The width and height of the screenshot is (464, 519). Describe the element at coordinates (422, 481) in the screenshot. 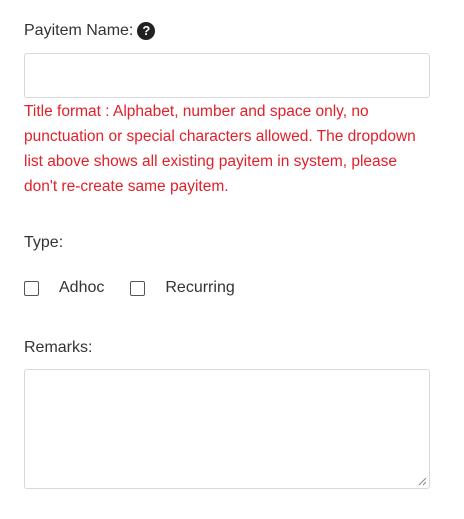

I see `resize-handle-icon` at that location.